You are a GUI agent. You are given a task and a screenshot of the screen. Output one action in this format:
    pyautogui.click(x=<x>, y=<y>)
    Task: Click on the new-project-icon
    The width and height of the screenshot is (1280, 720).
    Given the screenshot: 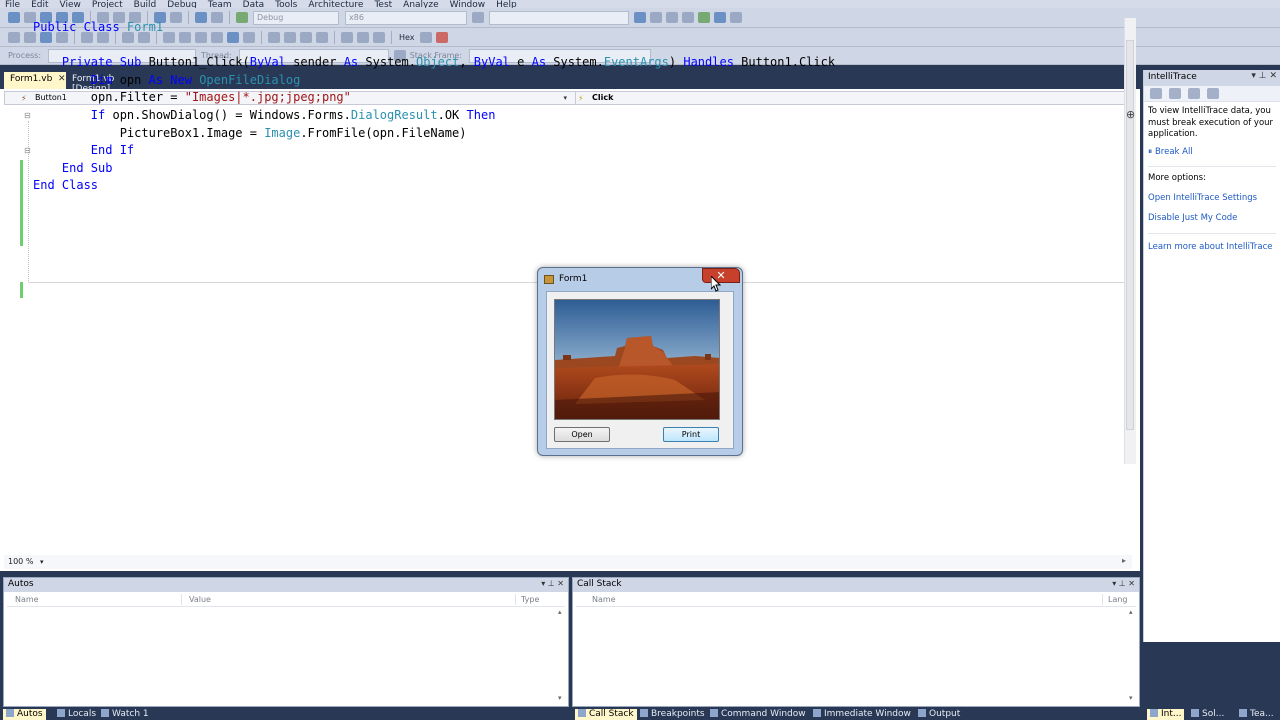 What is the action you would take?
    pyautogui.click(x=14, y=17)
    